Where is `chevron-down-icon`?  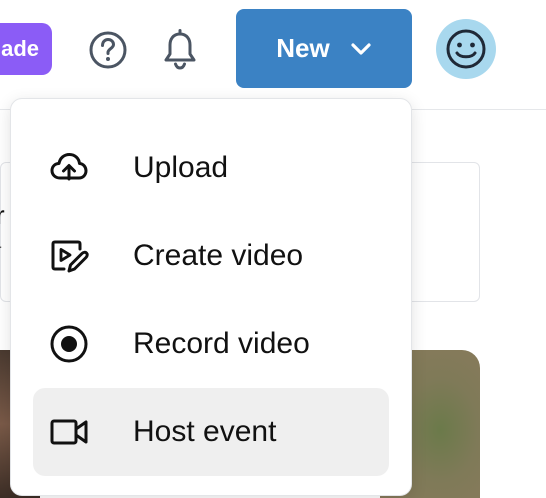 chevron-down-icon is located at coordinates (361, 49).